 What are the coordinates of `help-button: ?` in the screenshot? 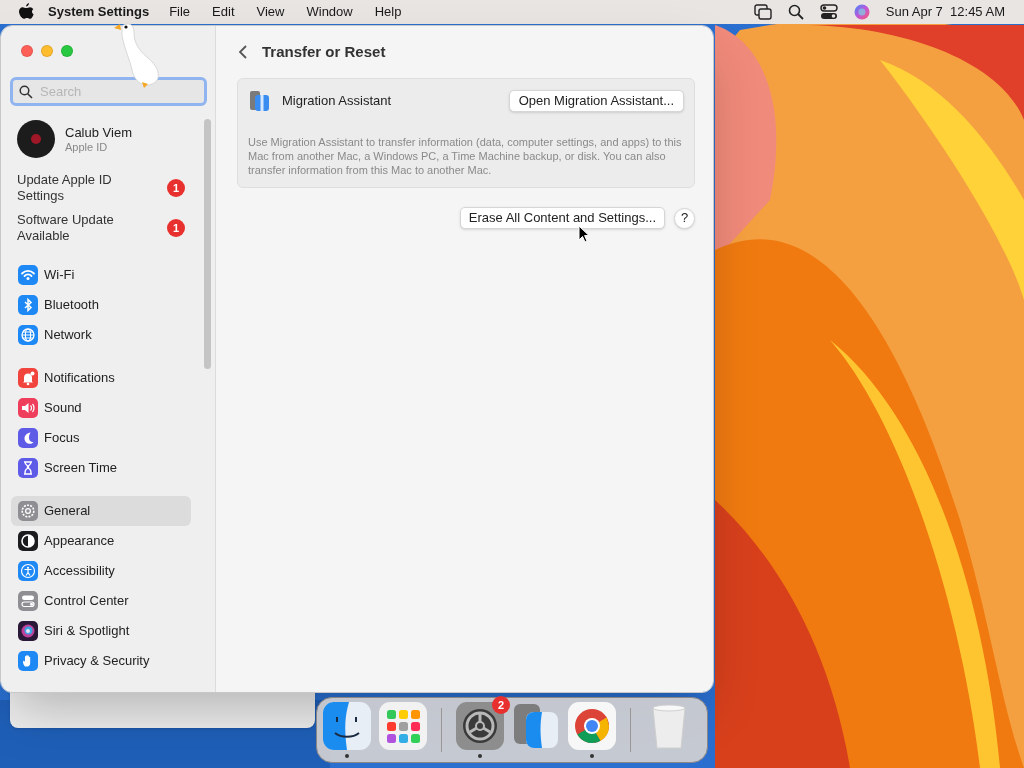 It's located at (684, 218).